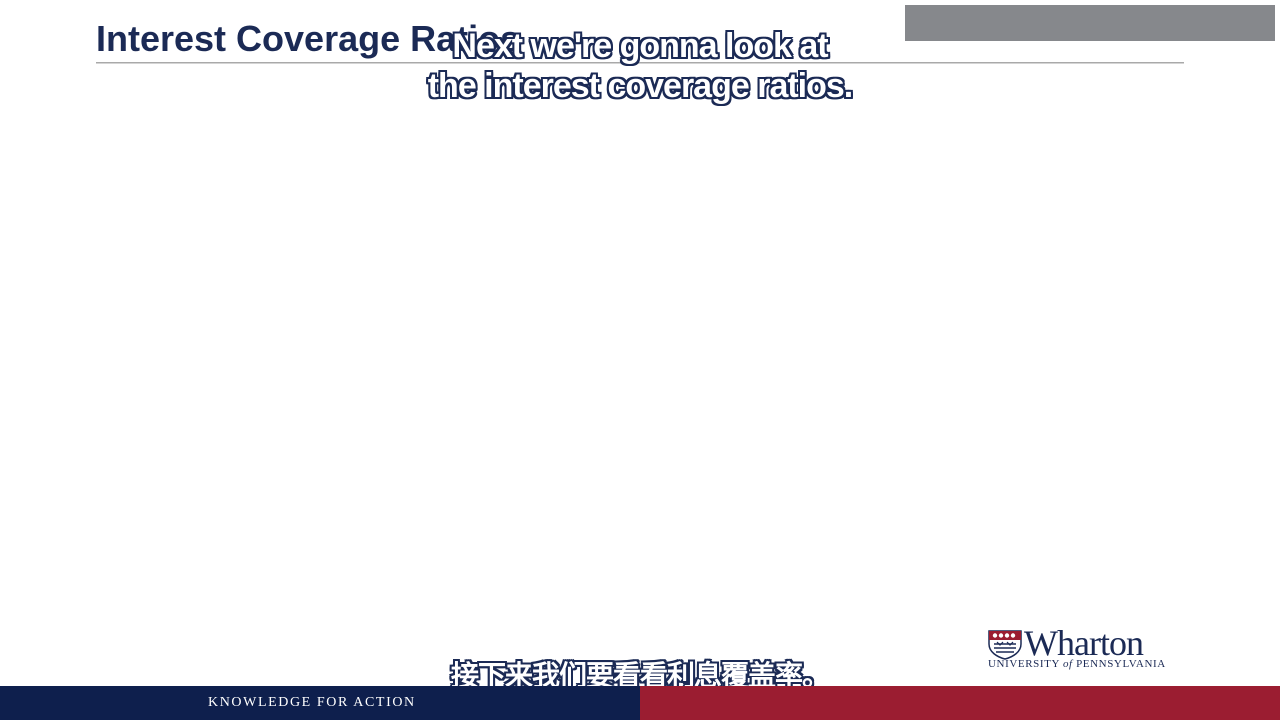 Image resolution: width=1280 pixels, height=720 pixels. I want to click on logo-of: of, so click(1067, 664).